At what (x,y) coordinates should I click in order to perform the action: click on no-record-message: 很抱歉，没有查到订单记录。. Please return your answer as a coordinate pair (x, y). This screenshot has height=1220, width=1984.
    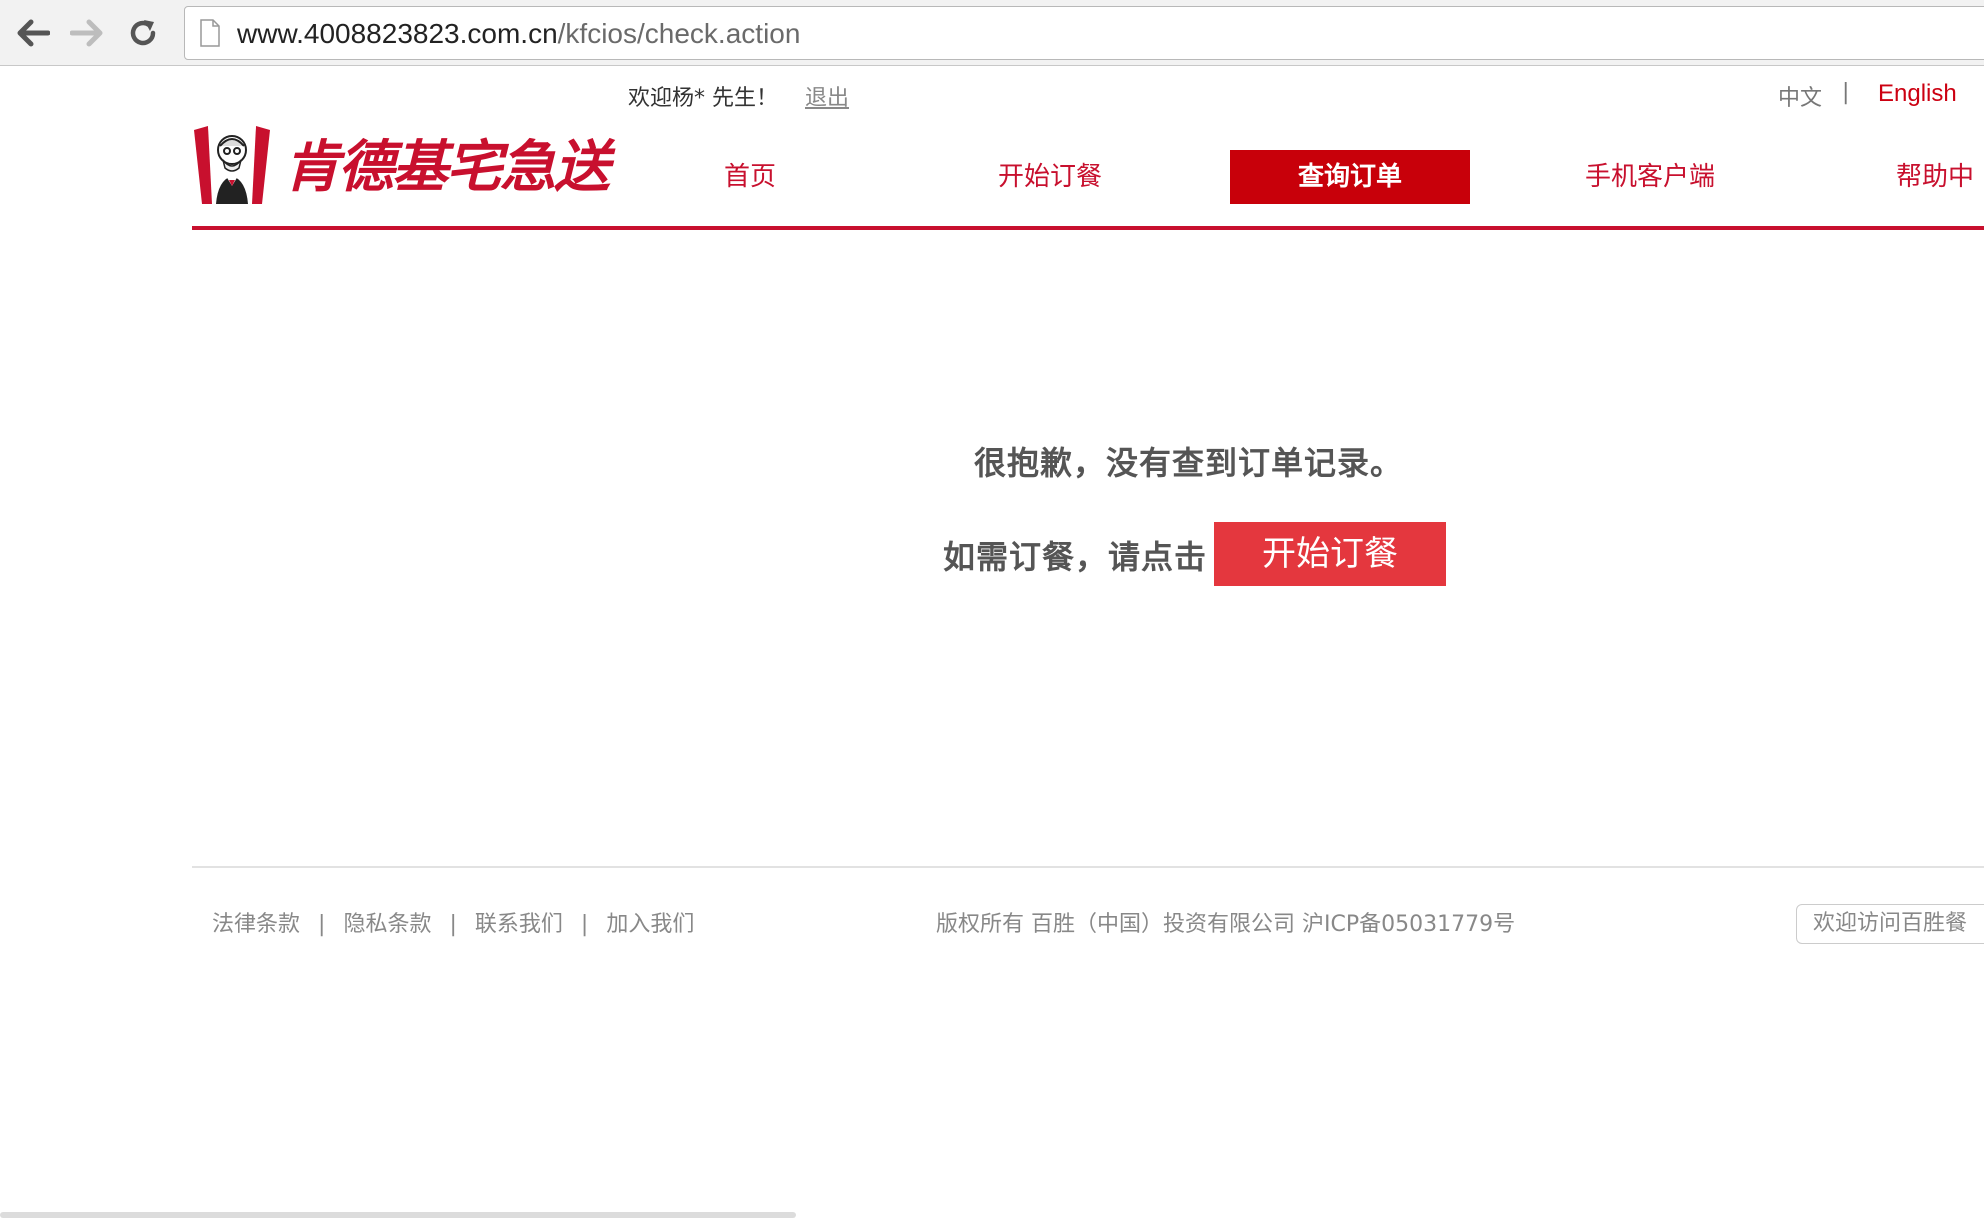
    Looking at the image, I should click on (1189, 463).